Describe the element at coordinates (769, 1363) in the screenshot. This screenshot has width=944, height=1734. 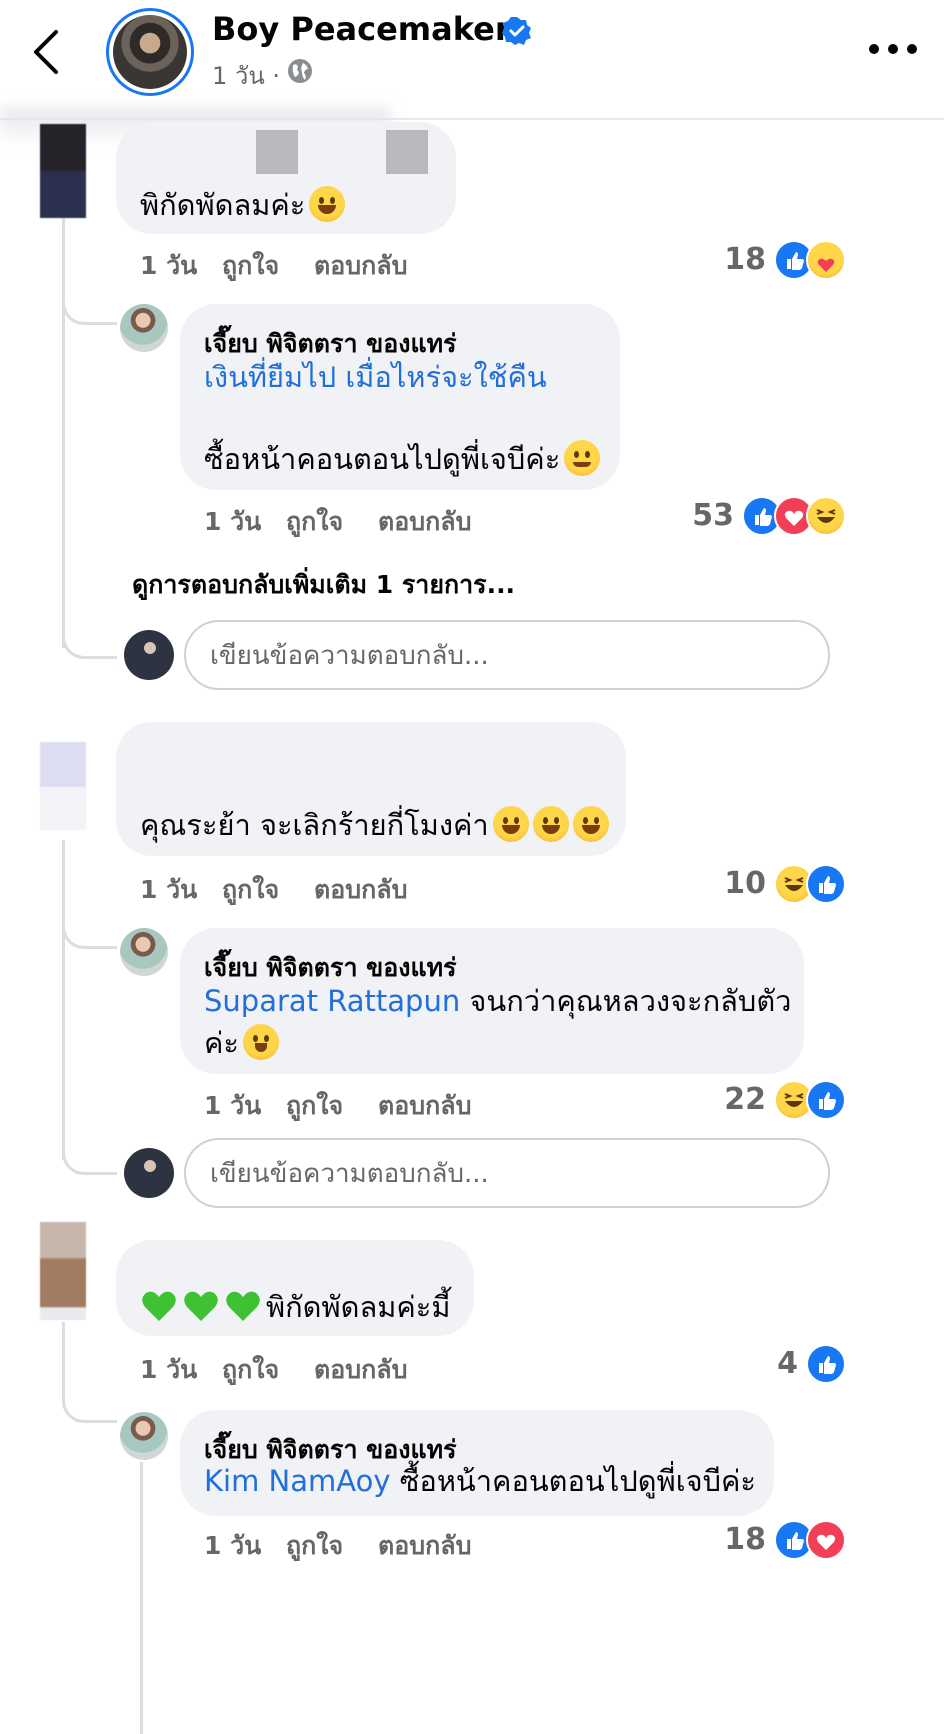
I see `reaction-count: 4` at that location.